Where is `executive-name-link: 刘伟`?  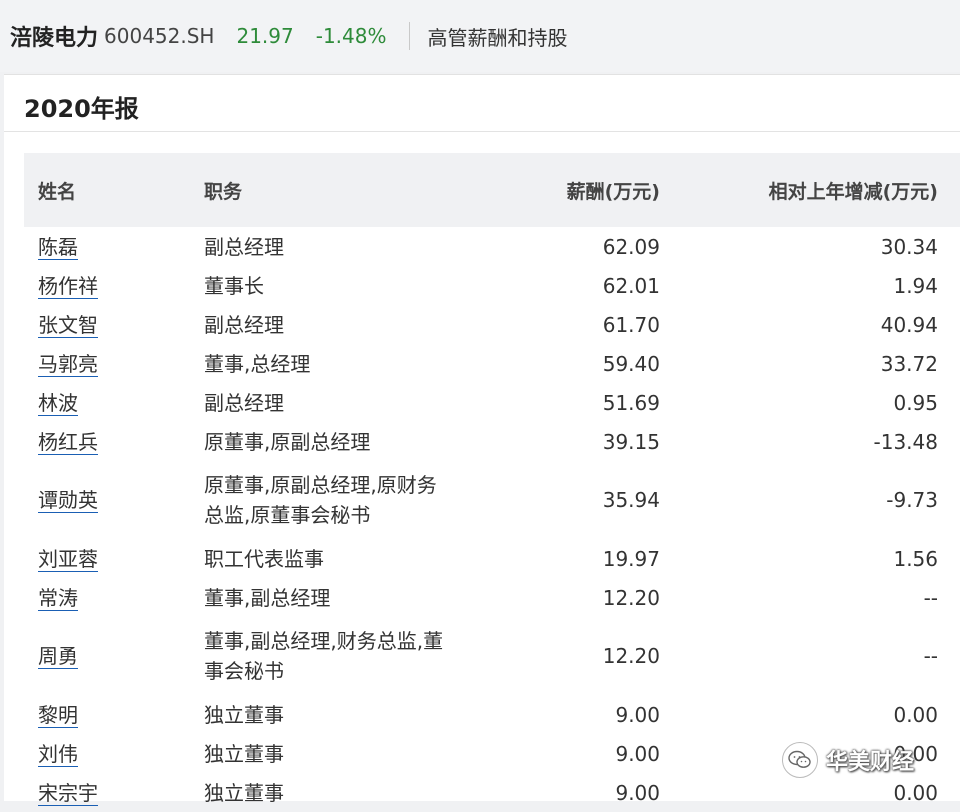 executive-name-link: 刘伟 is located at coordinates (58, 754).